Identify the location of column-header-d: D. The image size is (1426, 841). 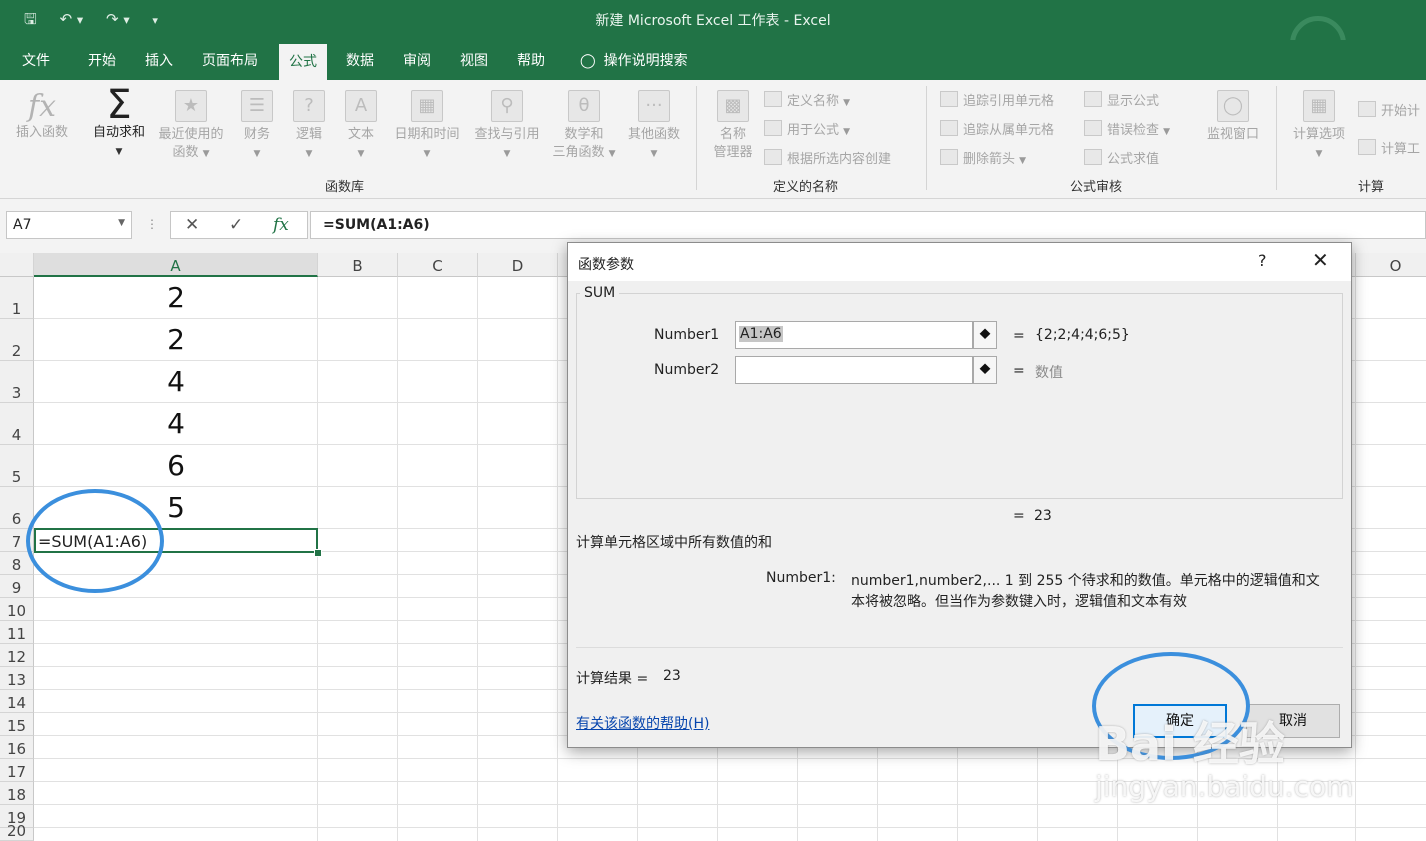
(518, 265).